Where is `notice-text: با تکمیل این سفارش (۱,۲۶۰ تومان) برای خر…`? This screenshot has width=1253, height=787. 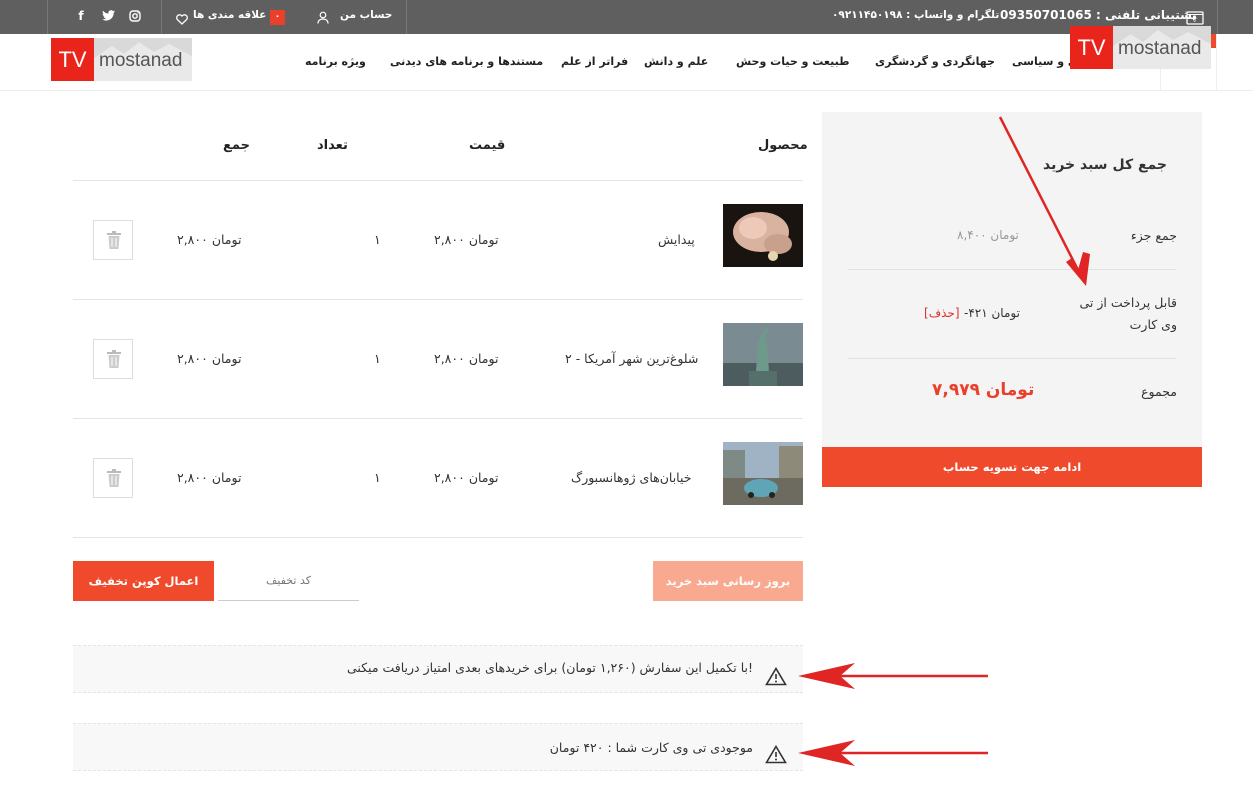
notice-text: با تکمیل این سفارش (۱,۲۶۰ تومان) برای خر… is located at coordinates (549, 667).